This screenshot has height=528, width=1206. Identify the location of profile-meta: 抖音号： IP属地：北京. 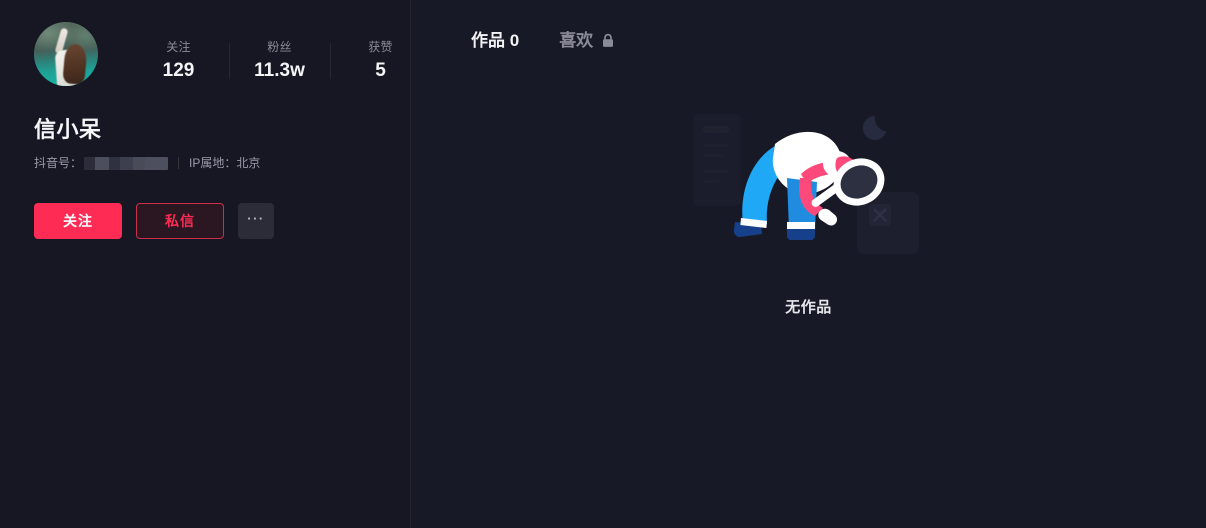
(222, 163).